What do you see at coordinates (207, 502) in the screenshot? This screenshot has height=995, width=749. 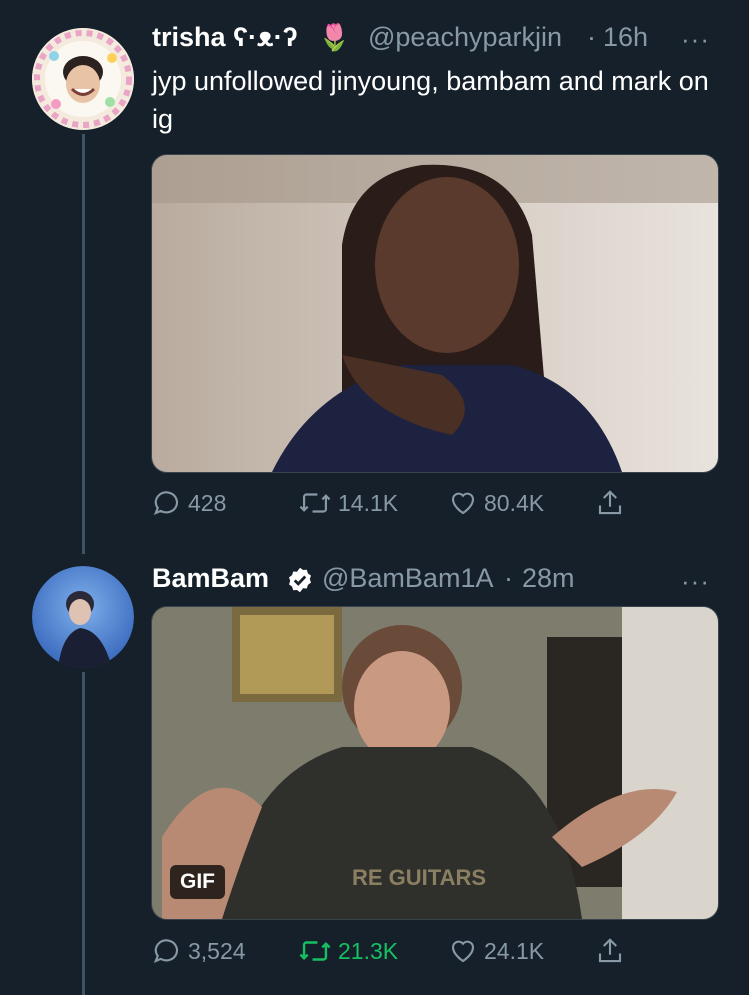 I see `reply-count: 428` at bounding box center [207, 502].